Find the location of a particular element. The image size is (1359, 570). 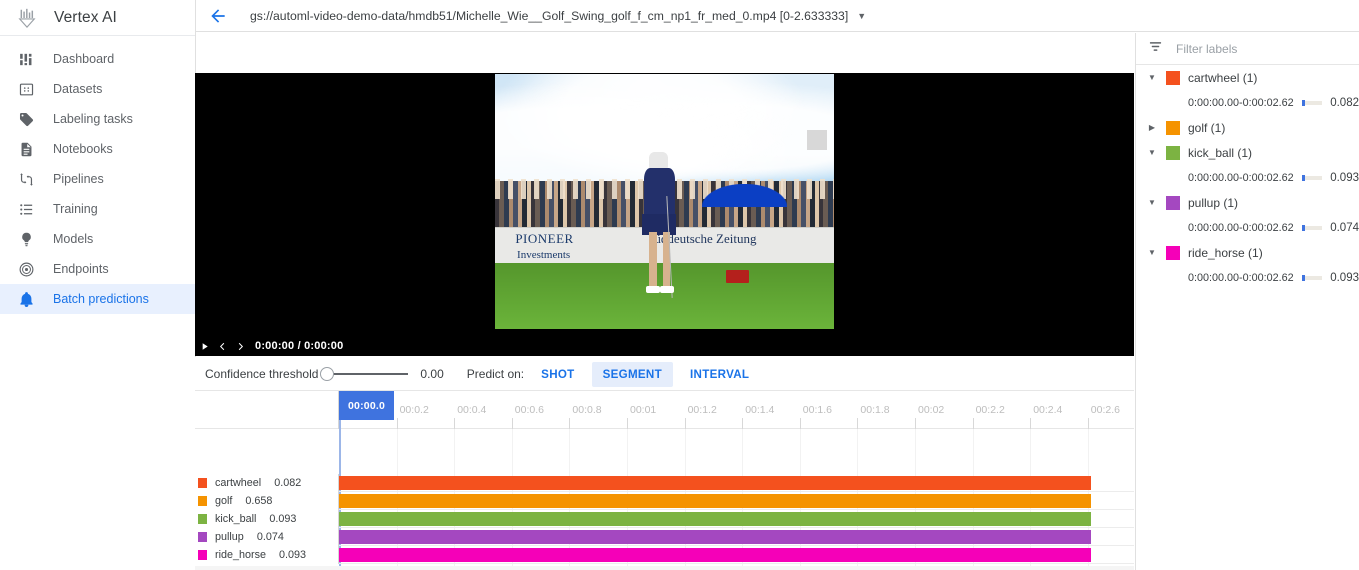

timeline-row: kick_ball 0.093 is located at coordinates (664, 519).